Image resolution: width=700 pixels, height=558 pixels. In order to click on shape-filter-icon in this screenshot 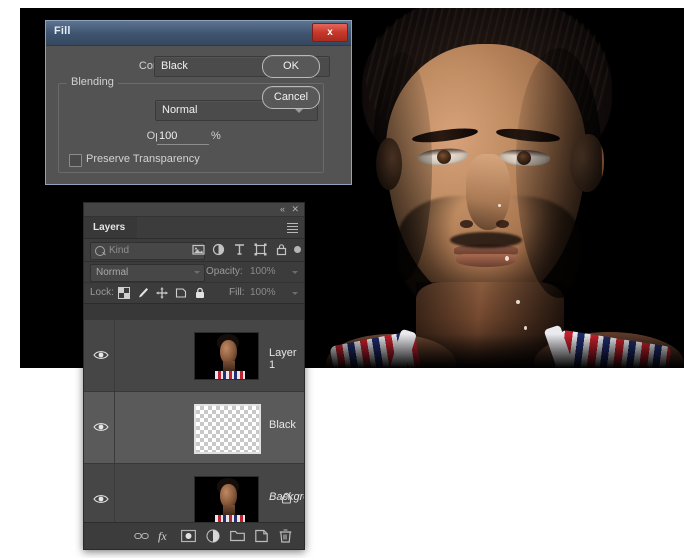, I will do `click(260, 250)`.